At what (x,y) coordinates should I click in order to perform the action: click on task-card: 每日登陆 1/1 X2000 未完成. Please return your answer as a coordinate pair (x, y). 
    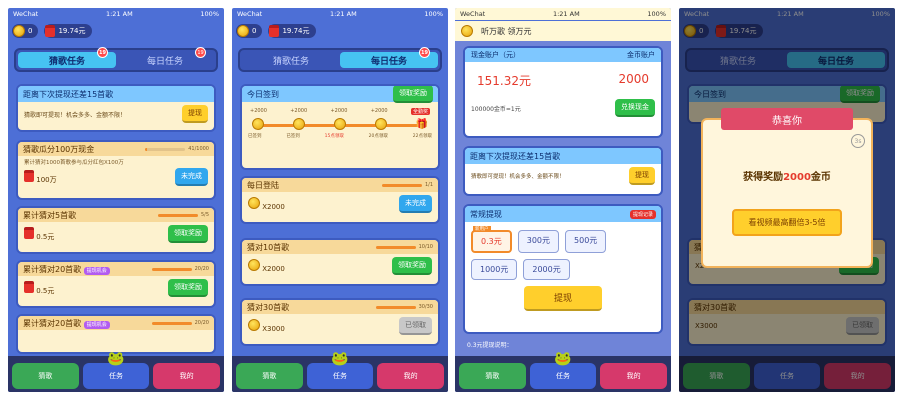
    Looking at the image, I should click on (340, 200).